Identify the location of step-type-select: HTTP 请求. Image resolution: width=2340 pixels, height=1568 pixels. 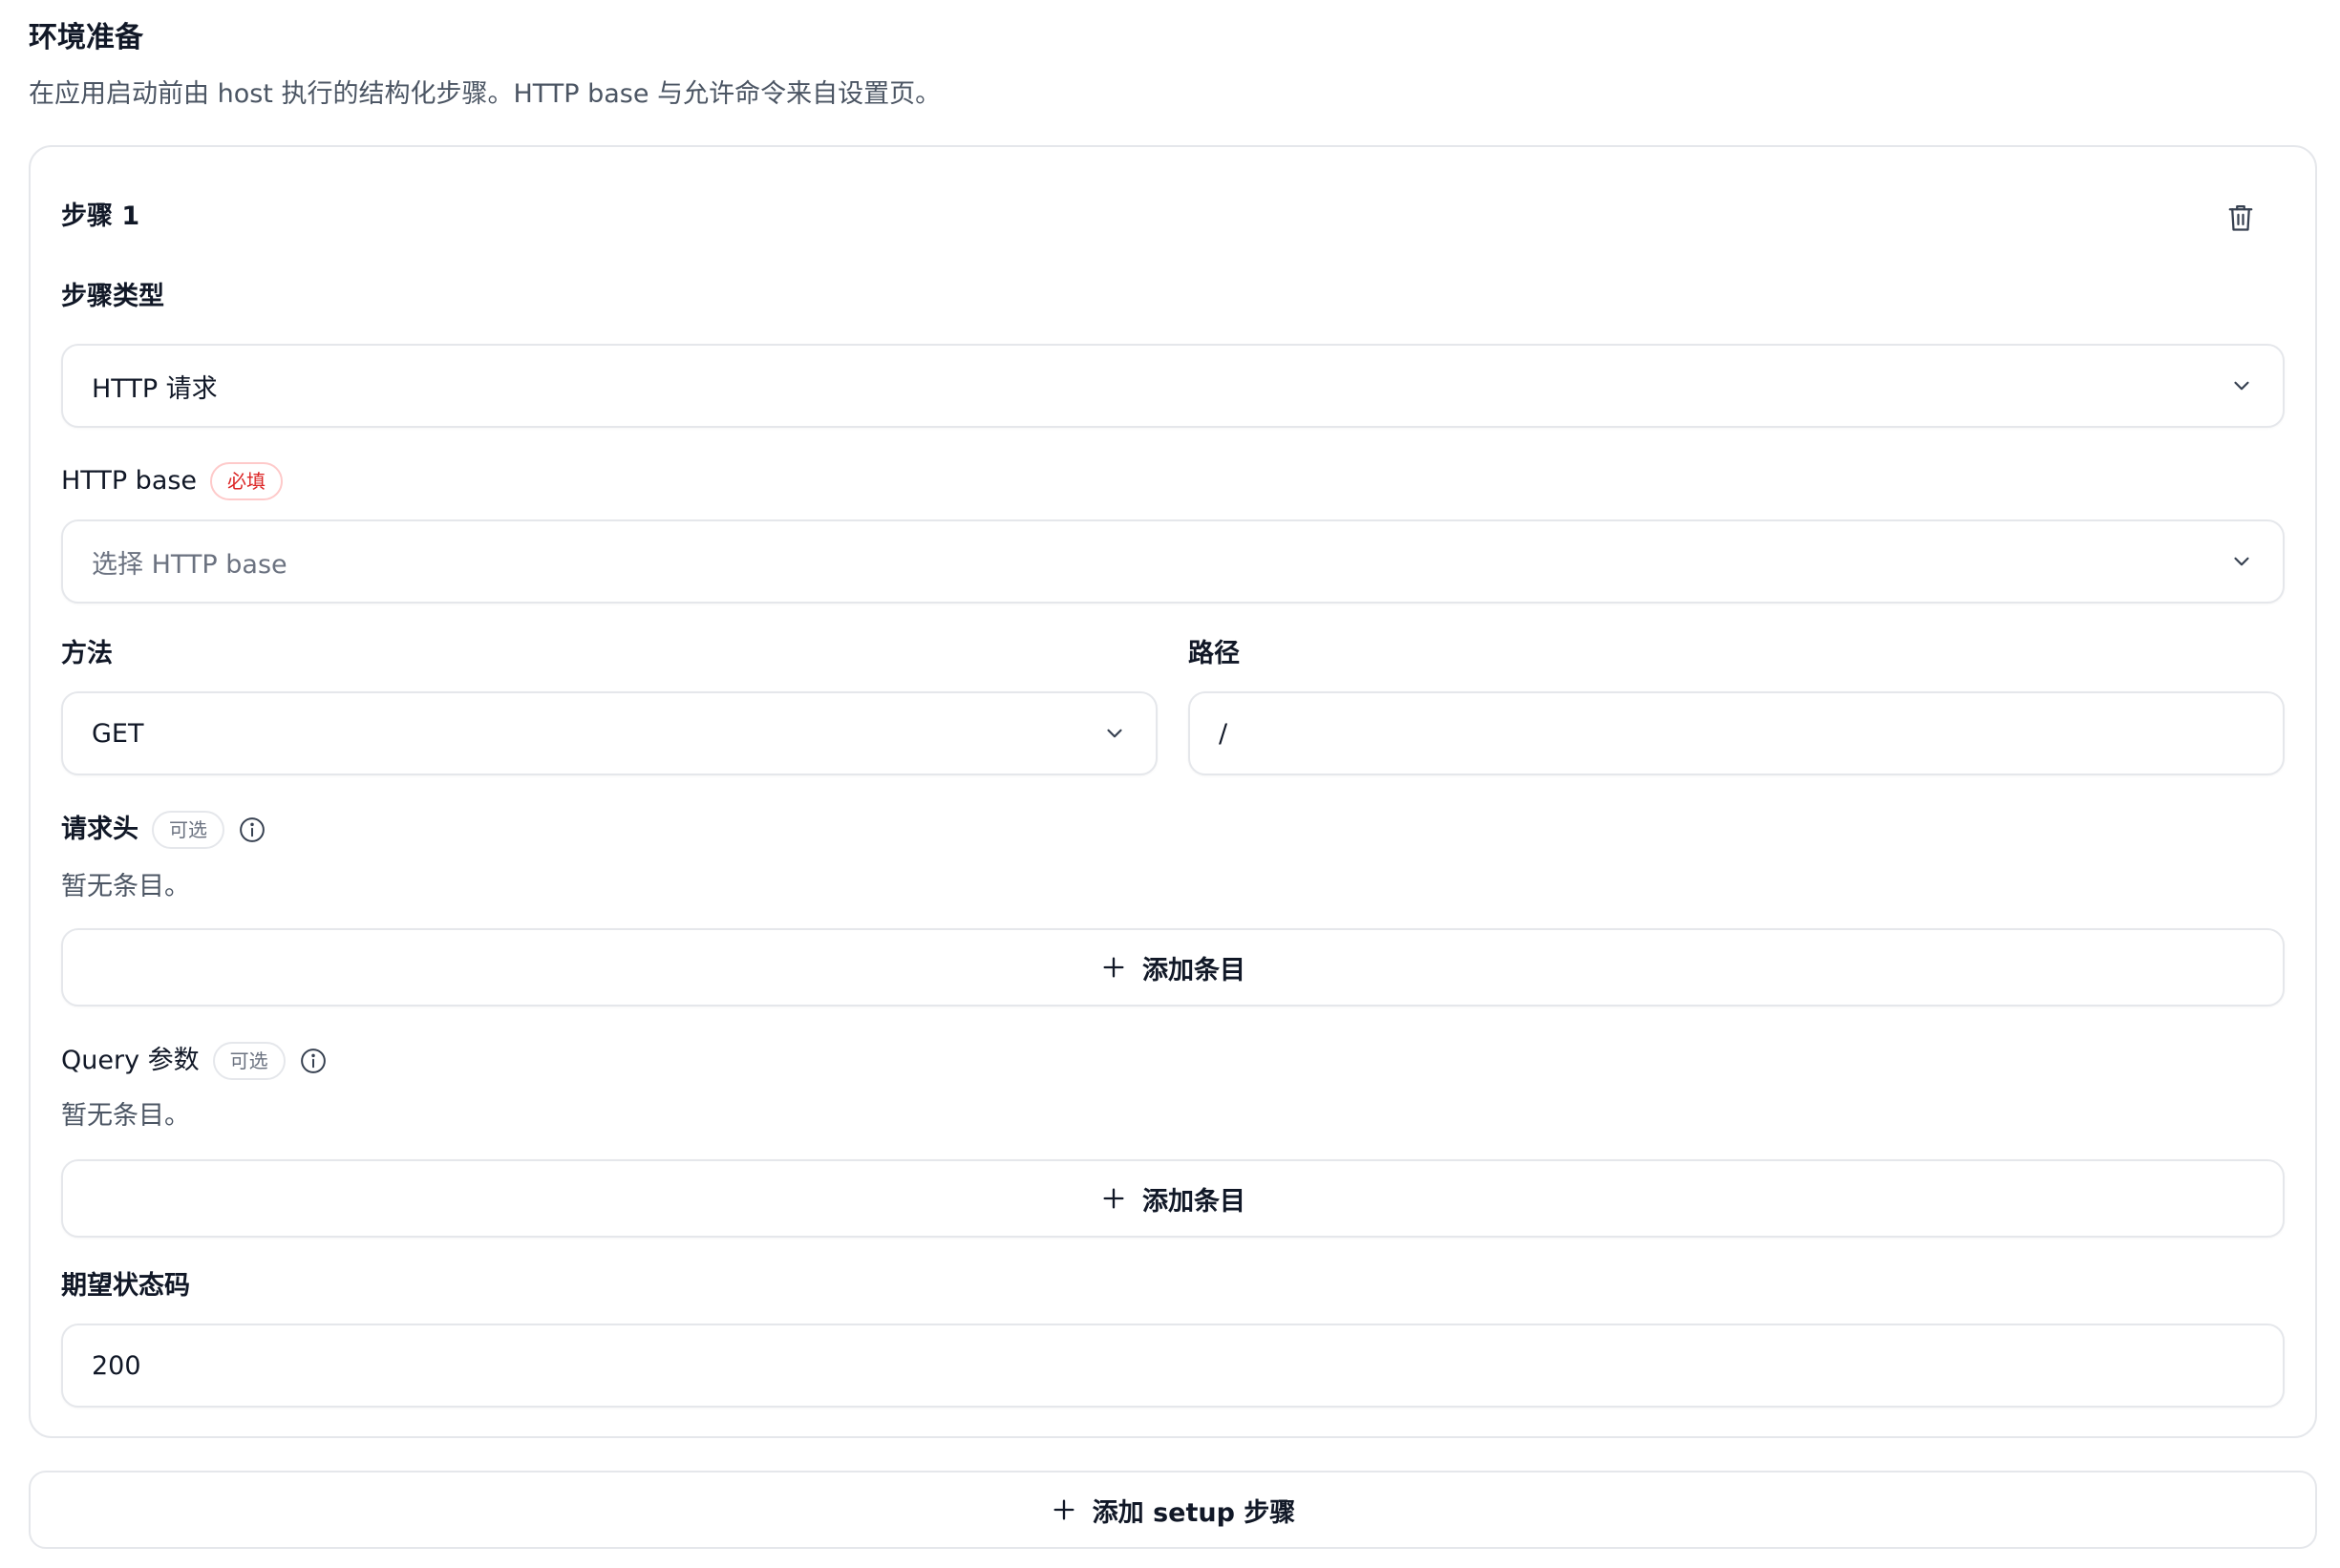
(1173, 386).